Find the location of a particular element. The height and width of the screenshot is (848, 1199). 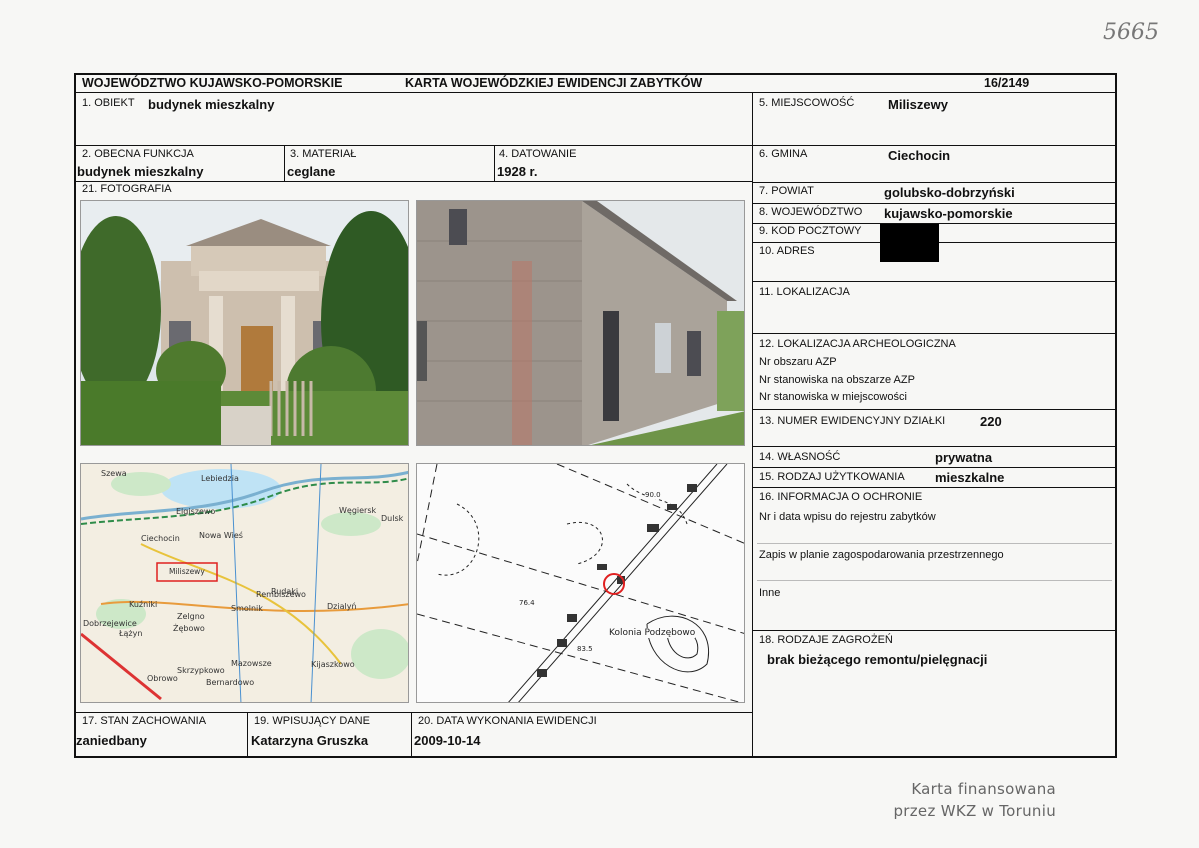

field-county-value: golubsko-dobrzyński is located at coordinates (949, 192).